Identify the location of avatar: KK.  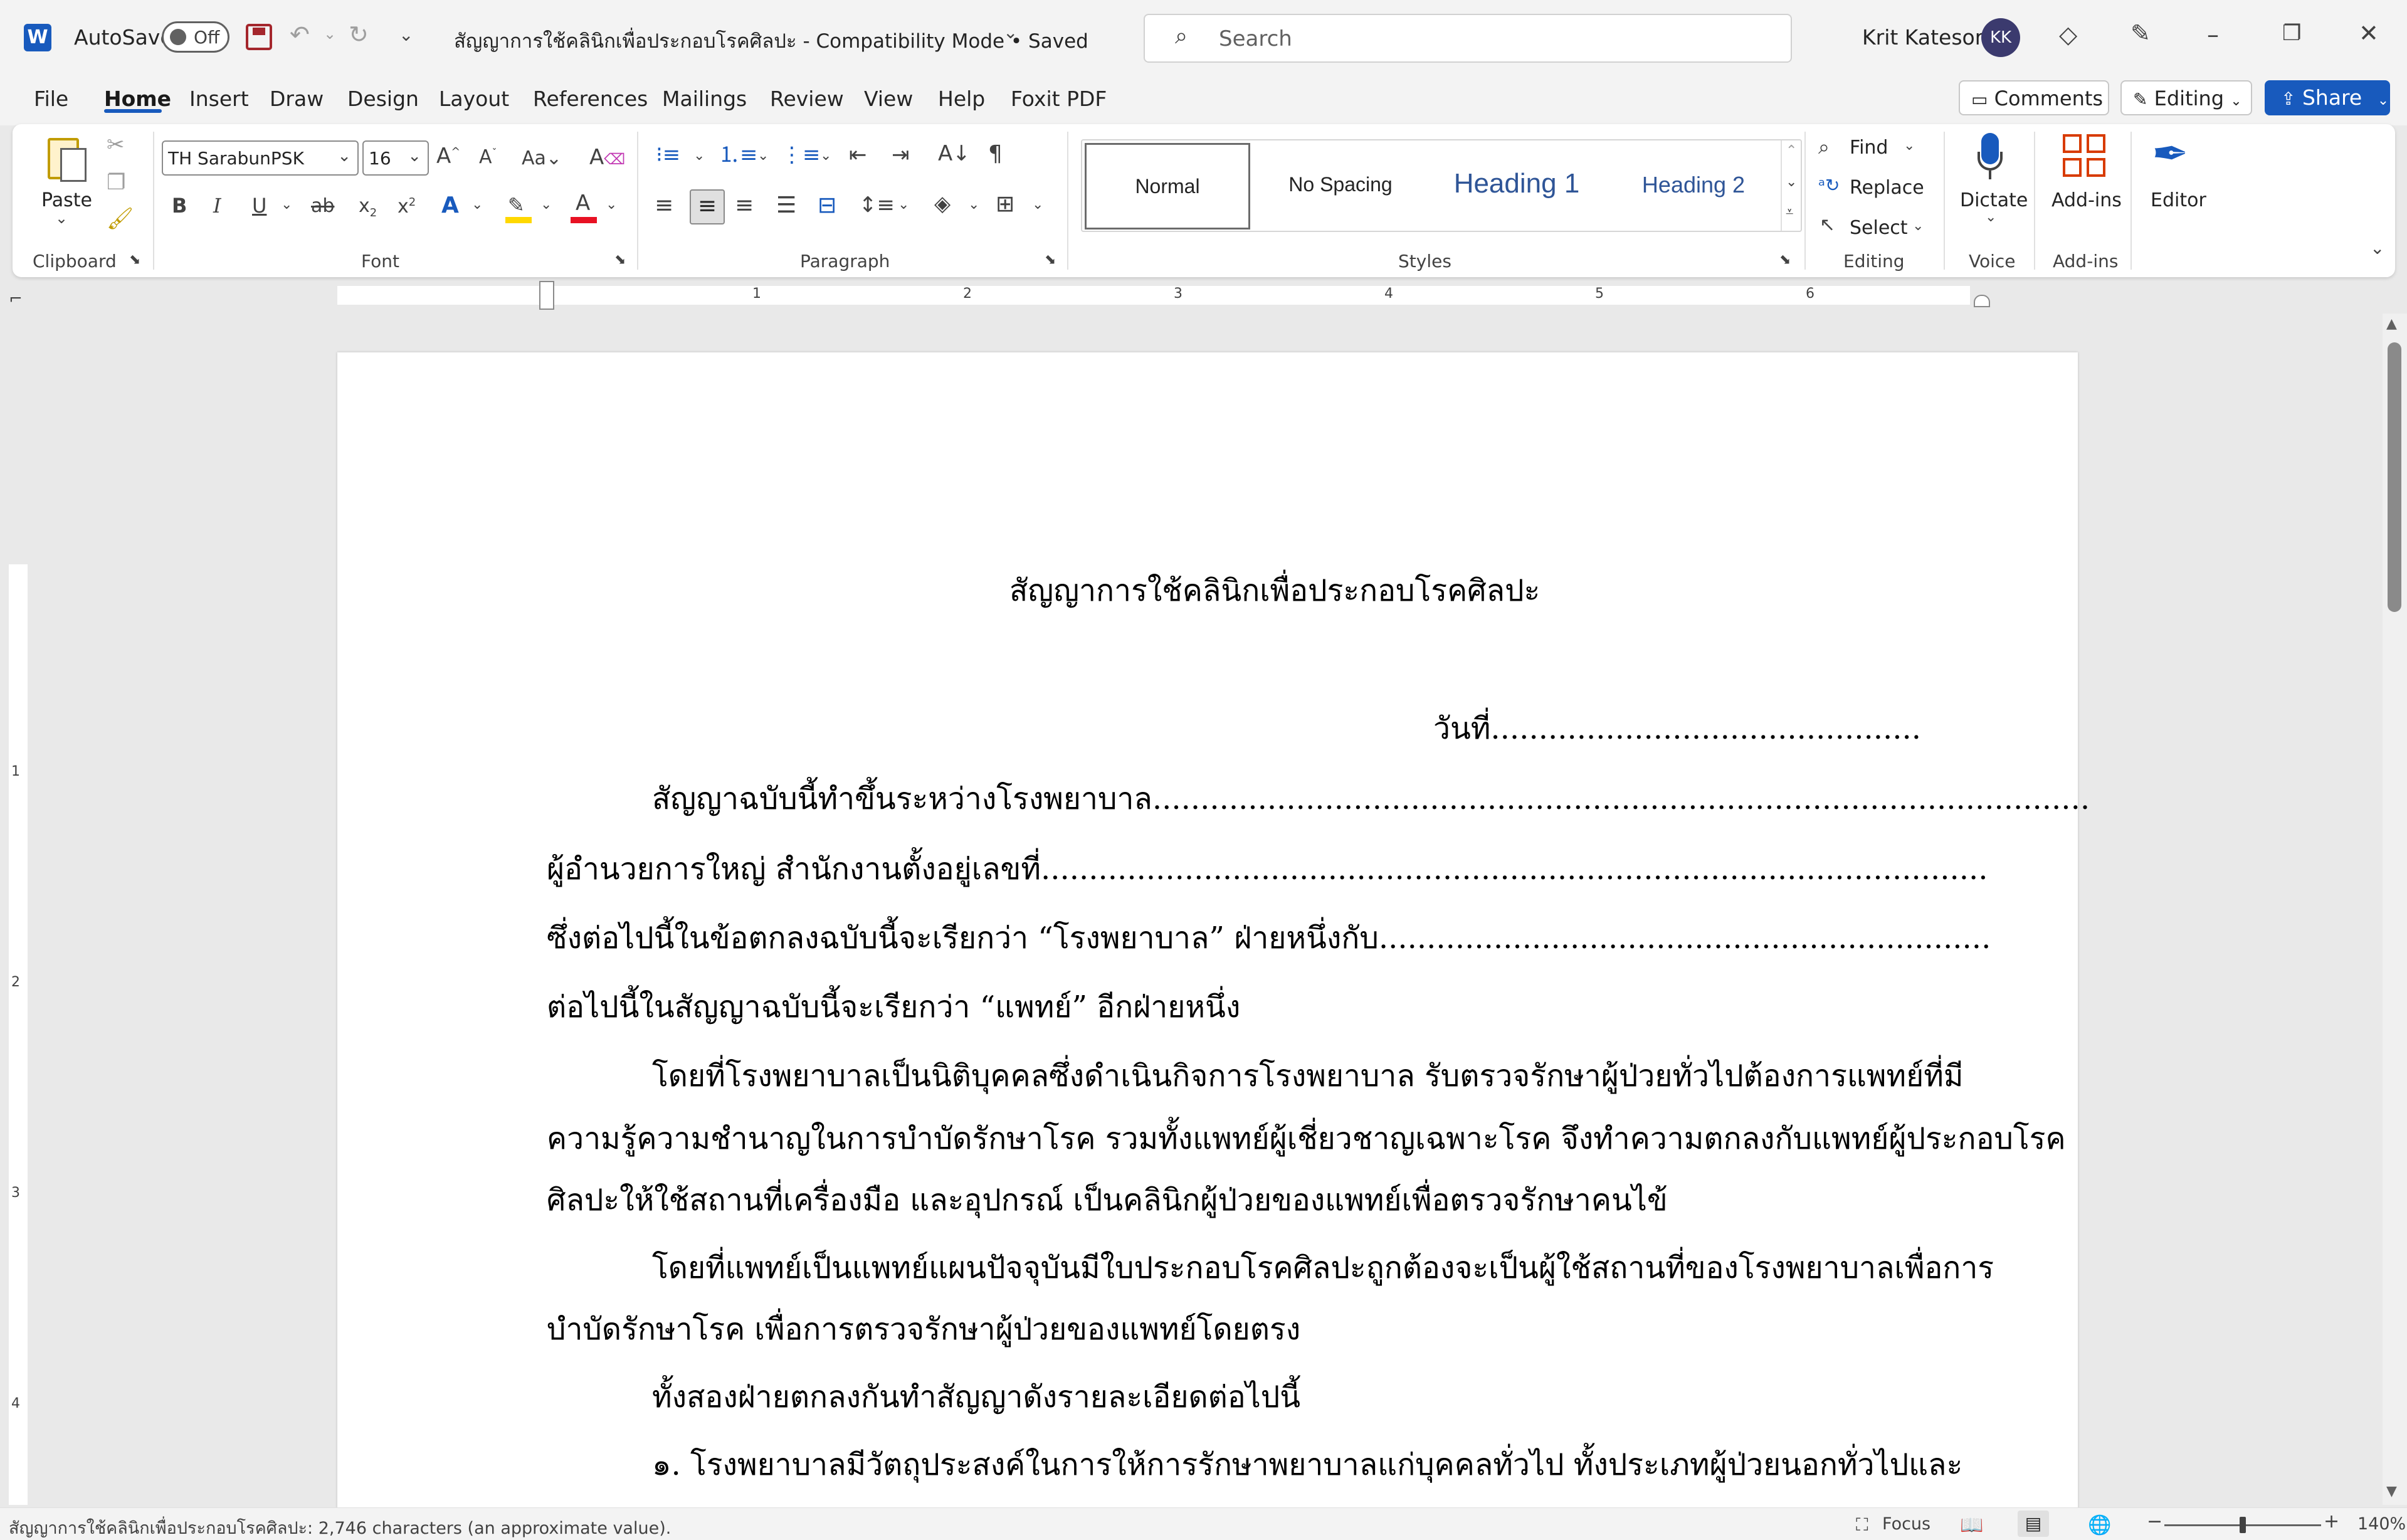
(2000, 37).